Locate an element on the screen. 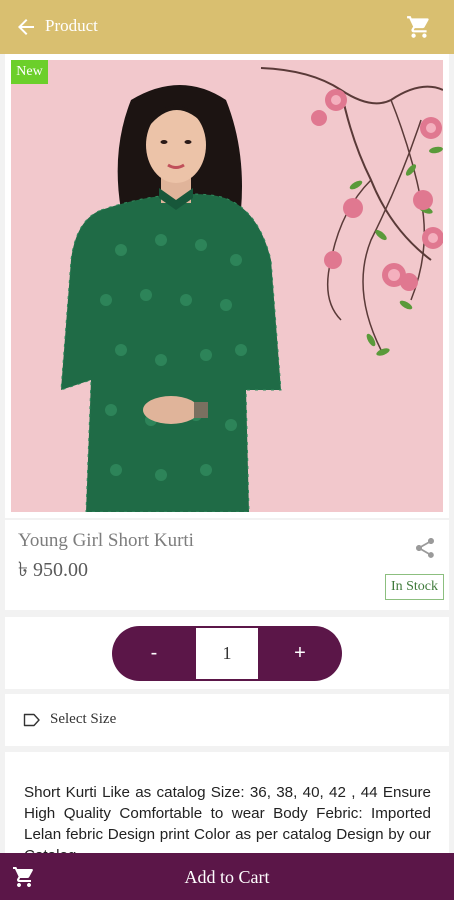 The height and width of the screenshot is (900, 454). app-bar: Product is located at coordinates (227, 27).